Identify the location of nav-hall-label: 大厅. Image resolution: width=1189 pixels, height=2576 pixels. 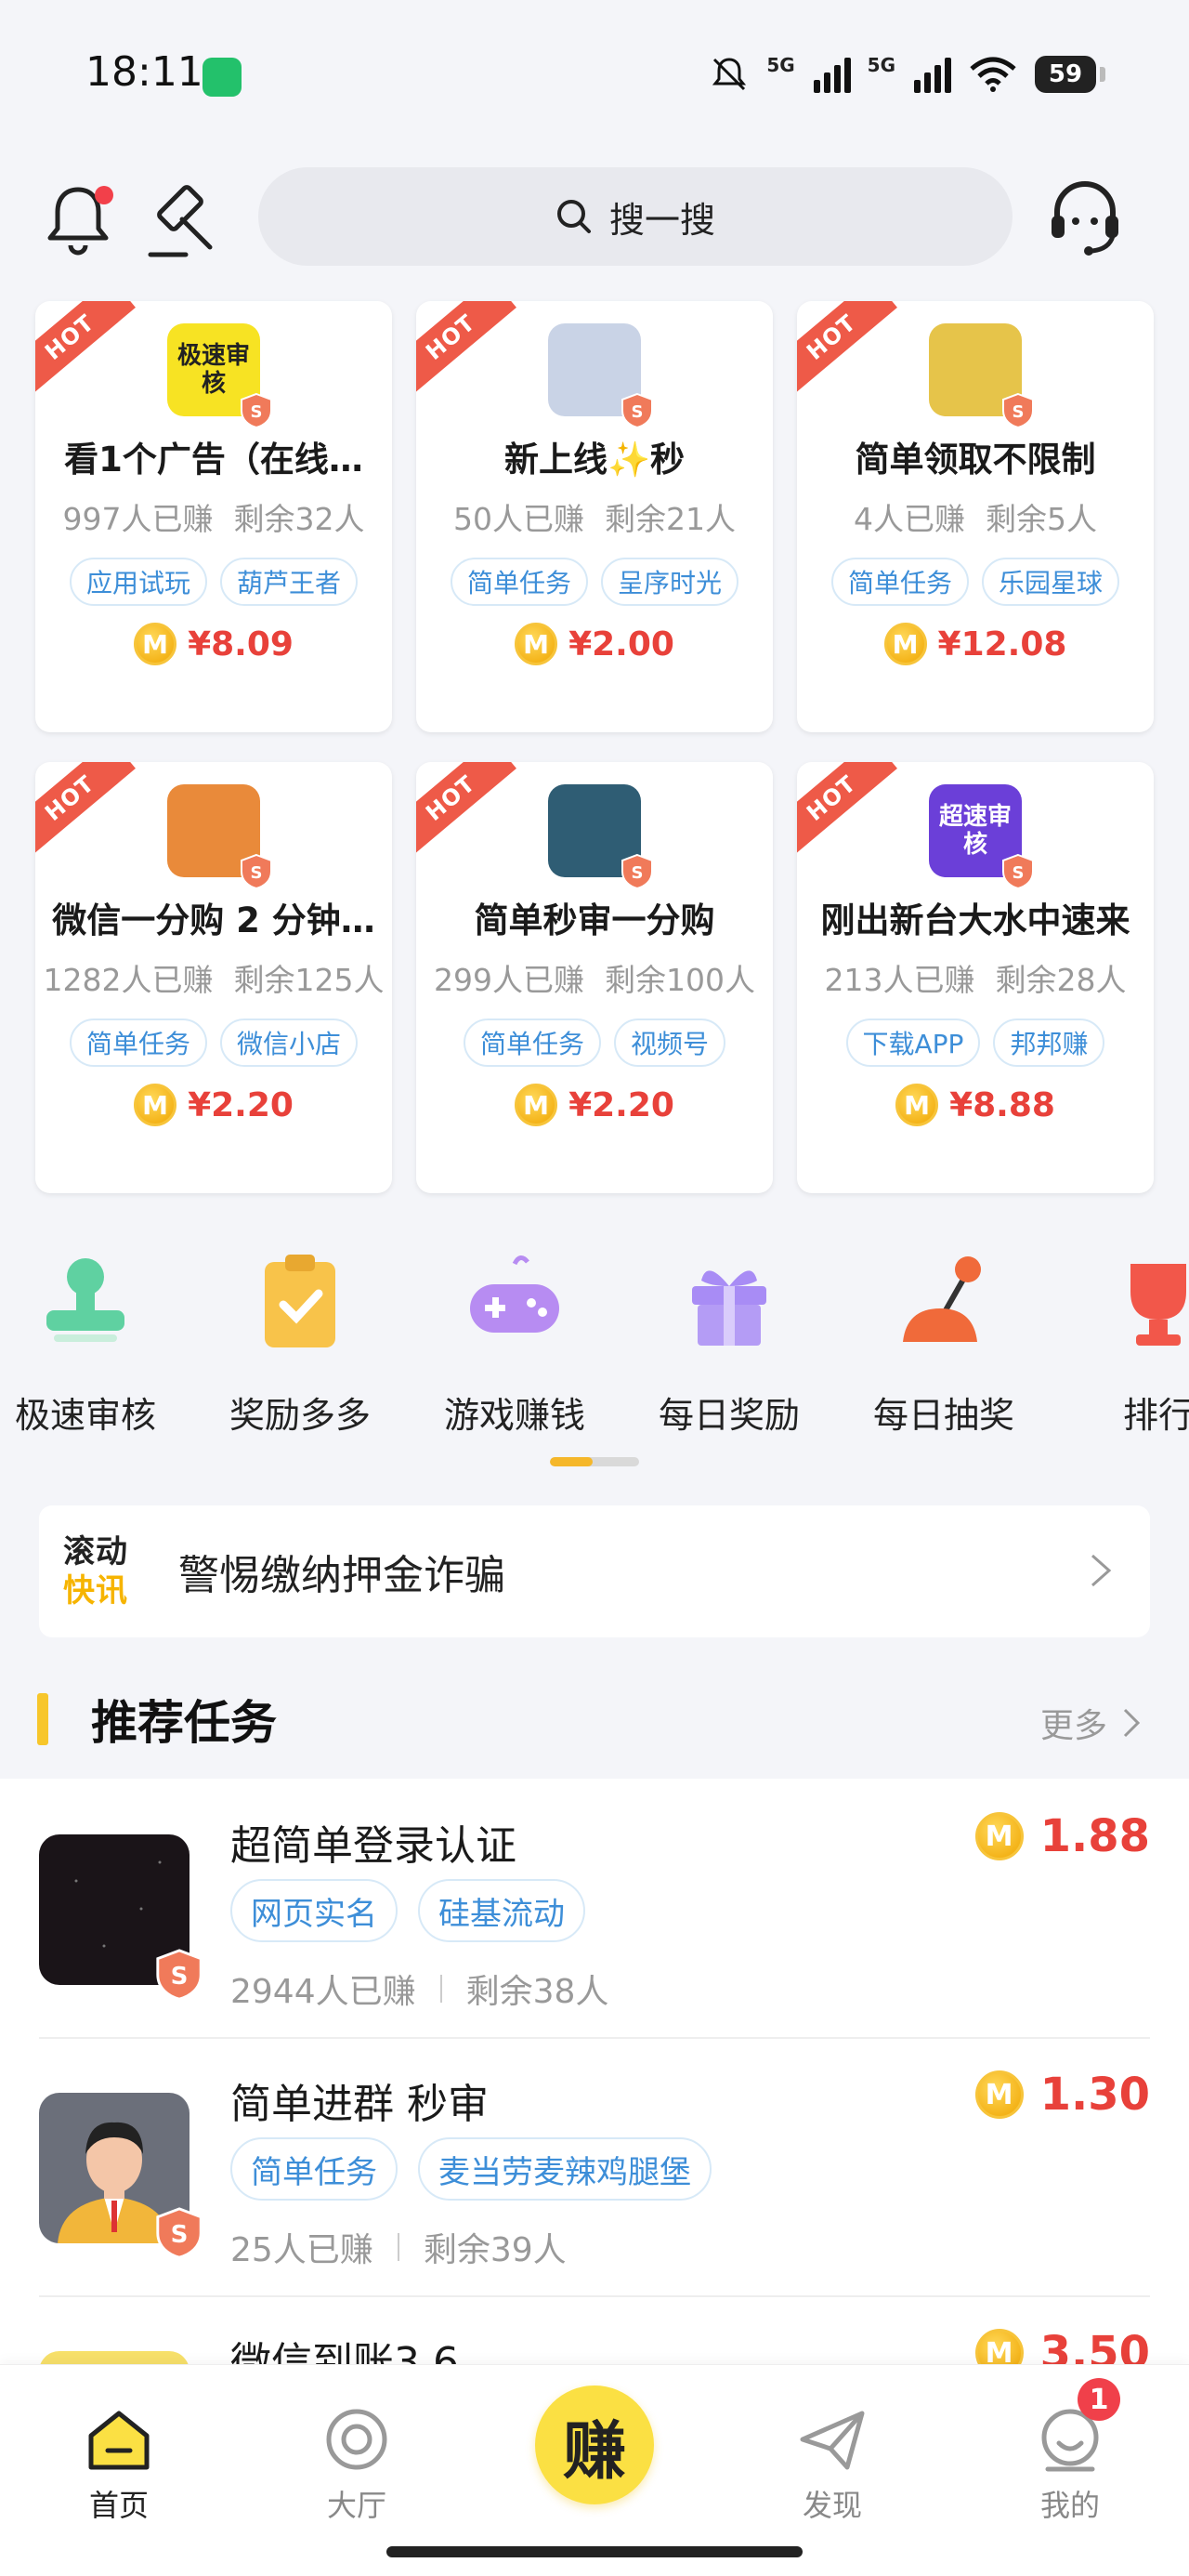
(356, 2505).